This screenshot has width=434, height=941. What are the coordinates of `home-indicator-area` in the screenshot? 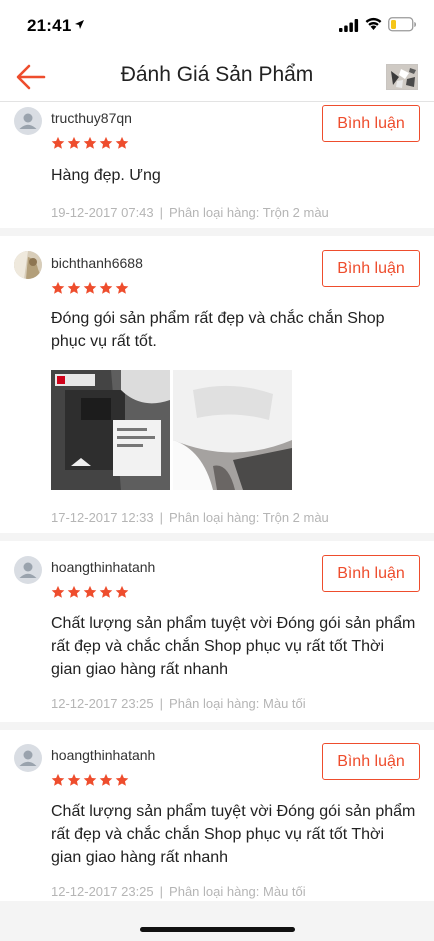 It's located at (217, 921).